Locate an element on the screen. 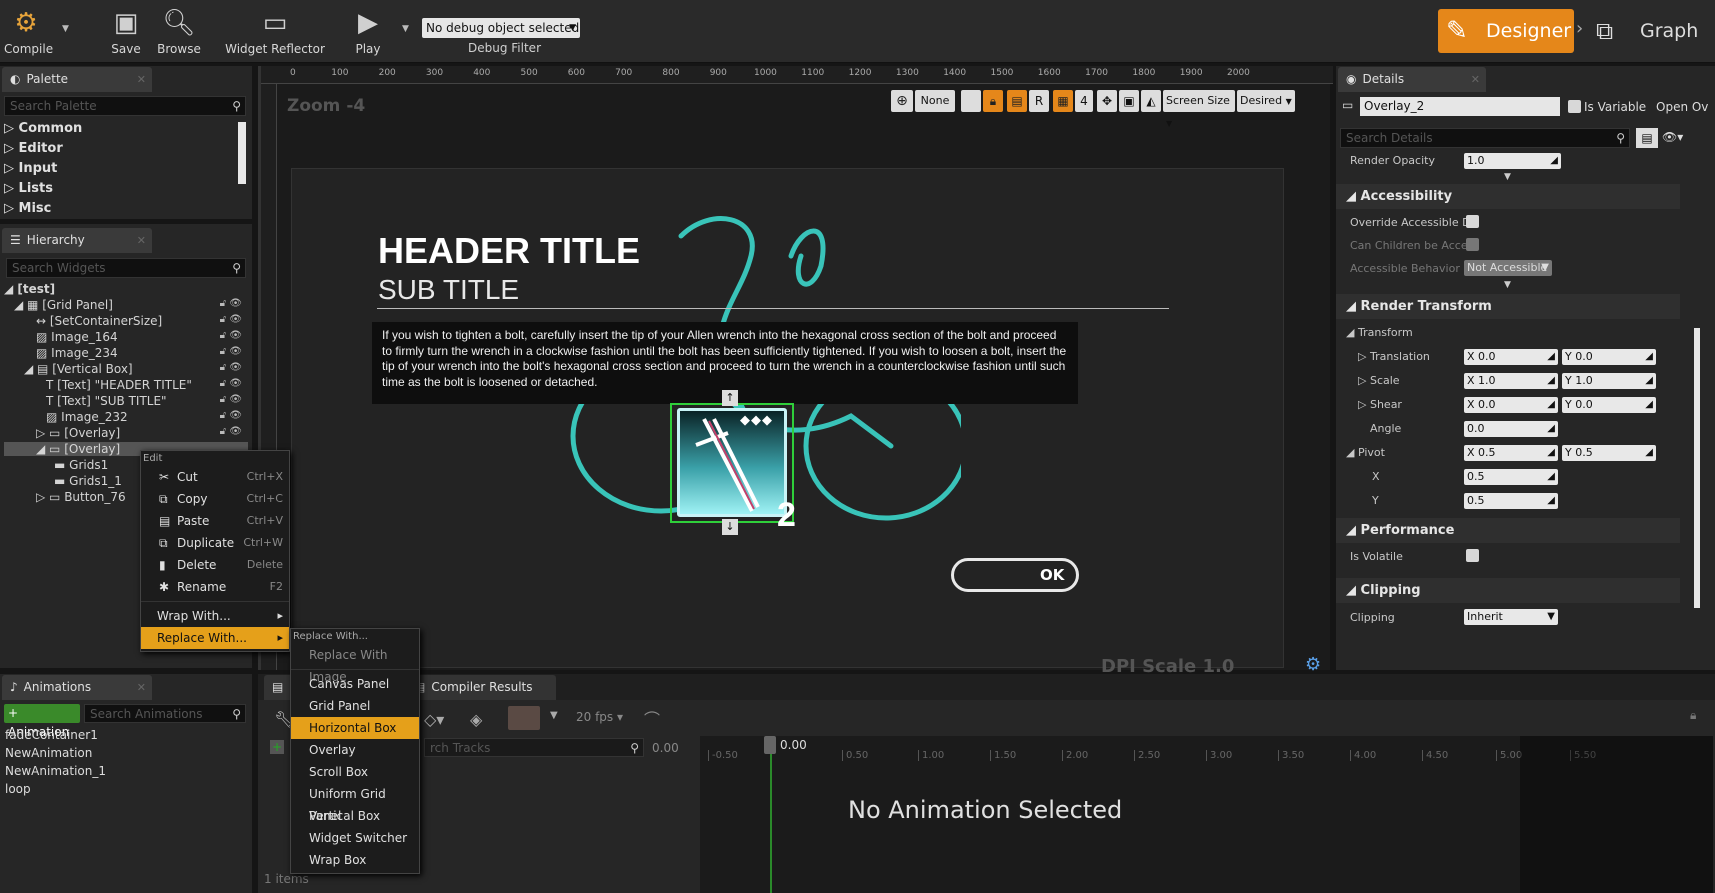 This screenshot has width=1715, height=893. widget-reflector-button: ▭ Widget Reflector is located at coordinates (275, 30).